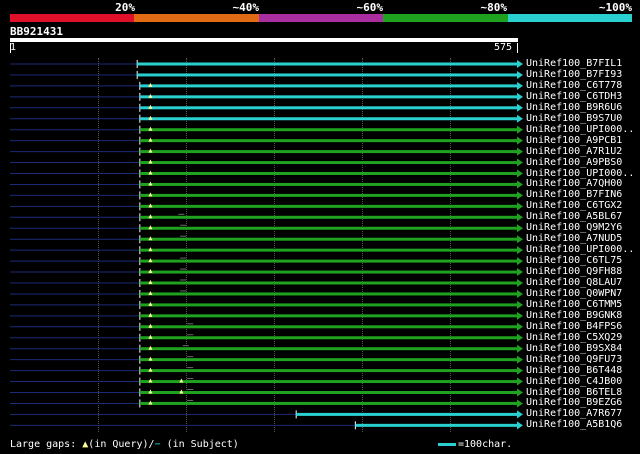  I want to click on hit-label: UniRef100_B9GNK8, so click(574, 315).